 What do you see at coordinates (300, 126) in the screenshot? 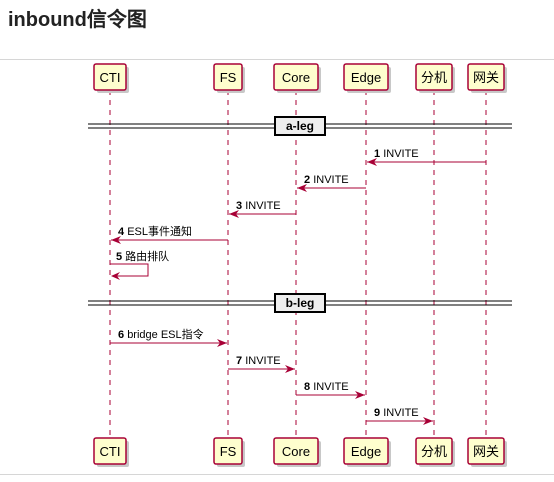
I see `divider-label-a-leg: a-leg` at bounding box center [300, 126].